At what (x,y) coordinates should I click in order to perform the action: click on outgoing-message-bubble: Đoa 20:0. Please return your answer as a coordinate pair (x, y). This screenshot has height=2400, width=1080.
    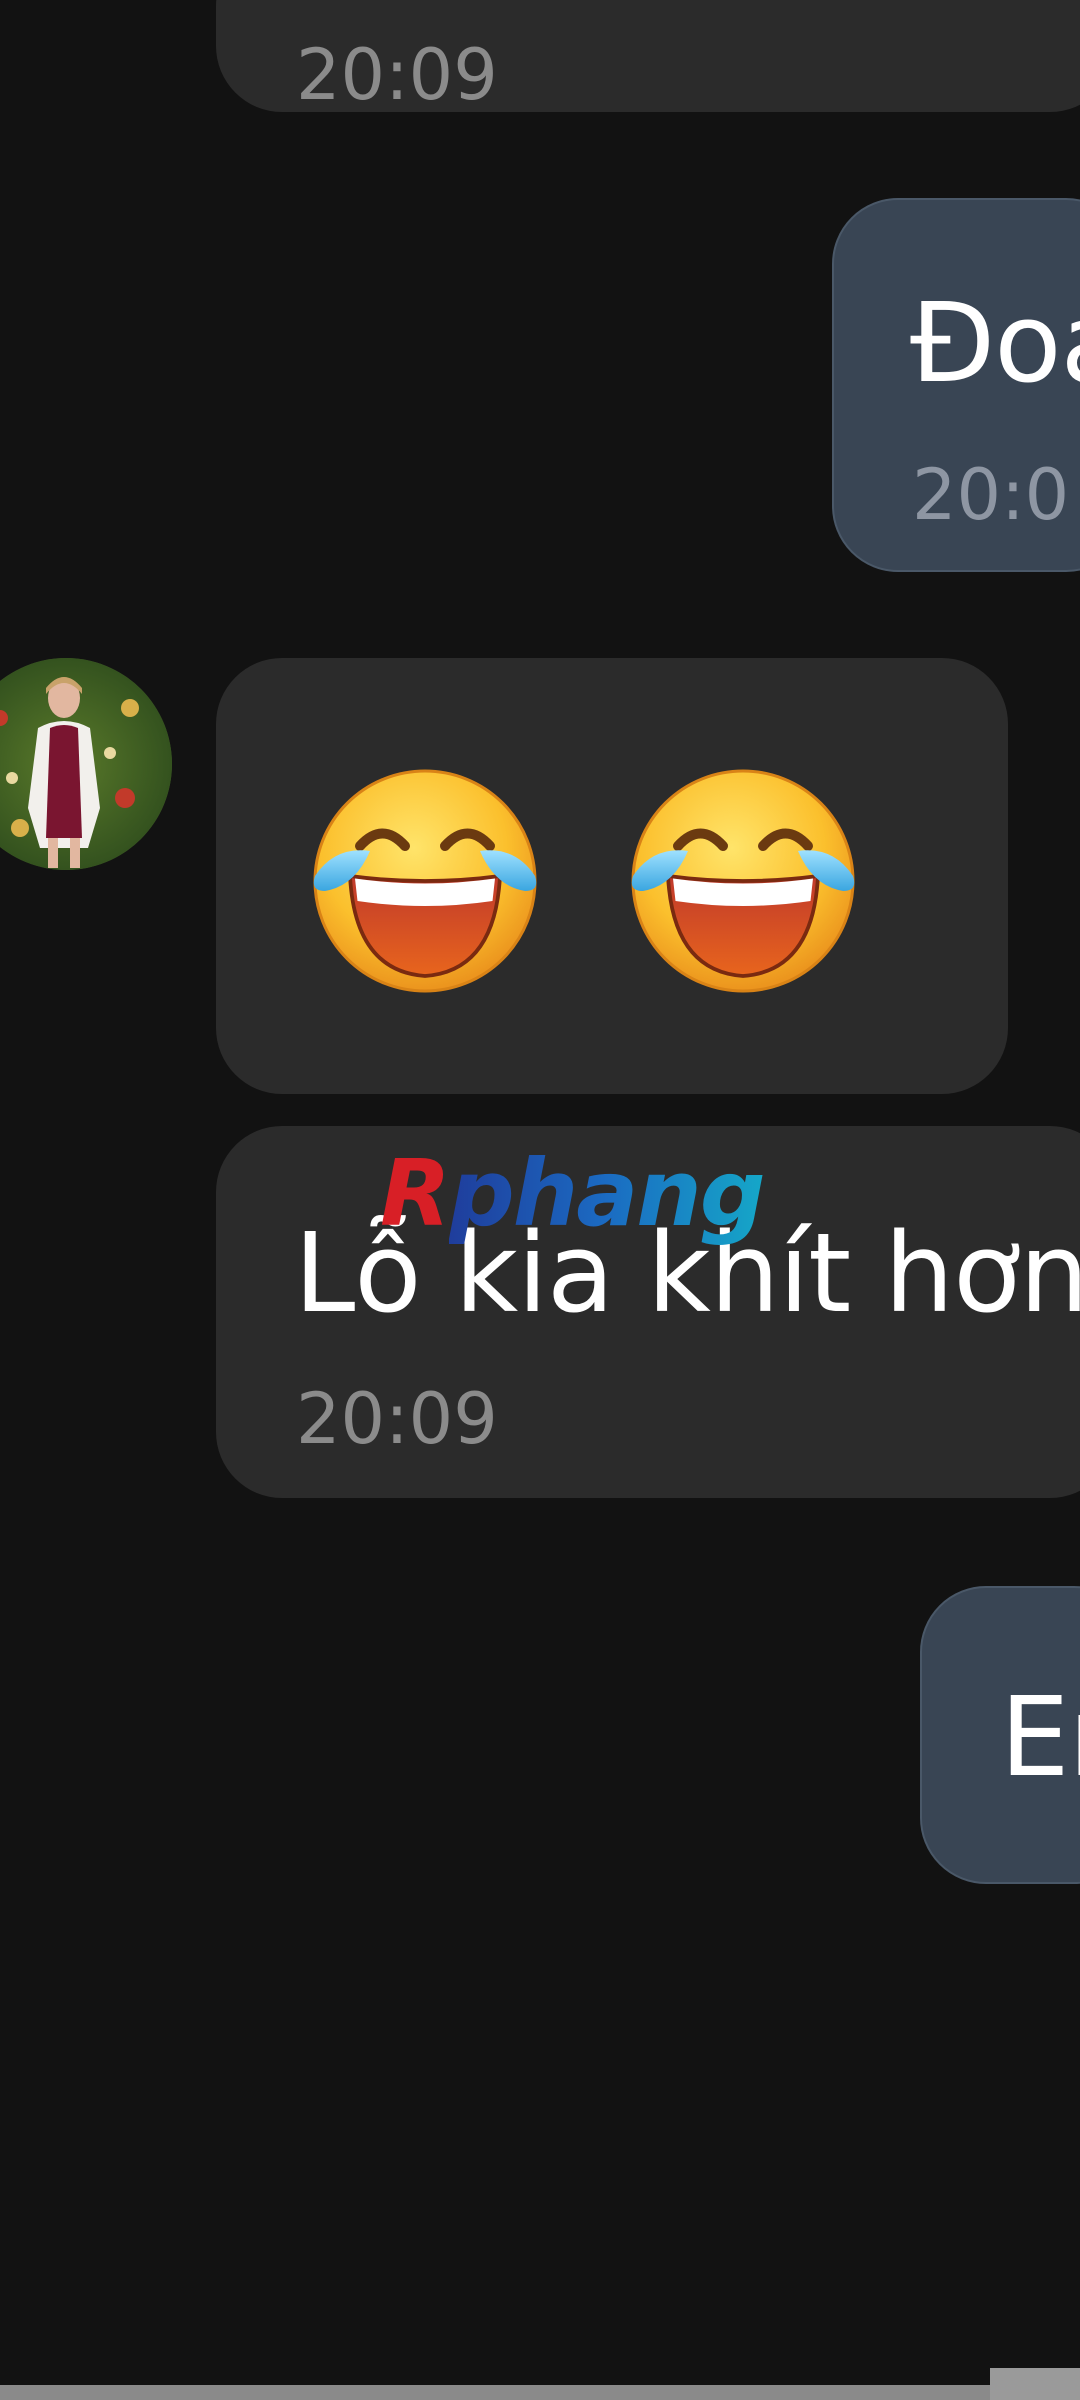
    Looking at the image, I should click on (956, 385).